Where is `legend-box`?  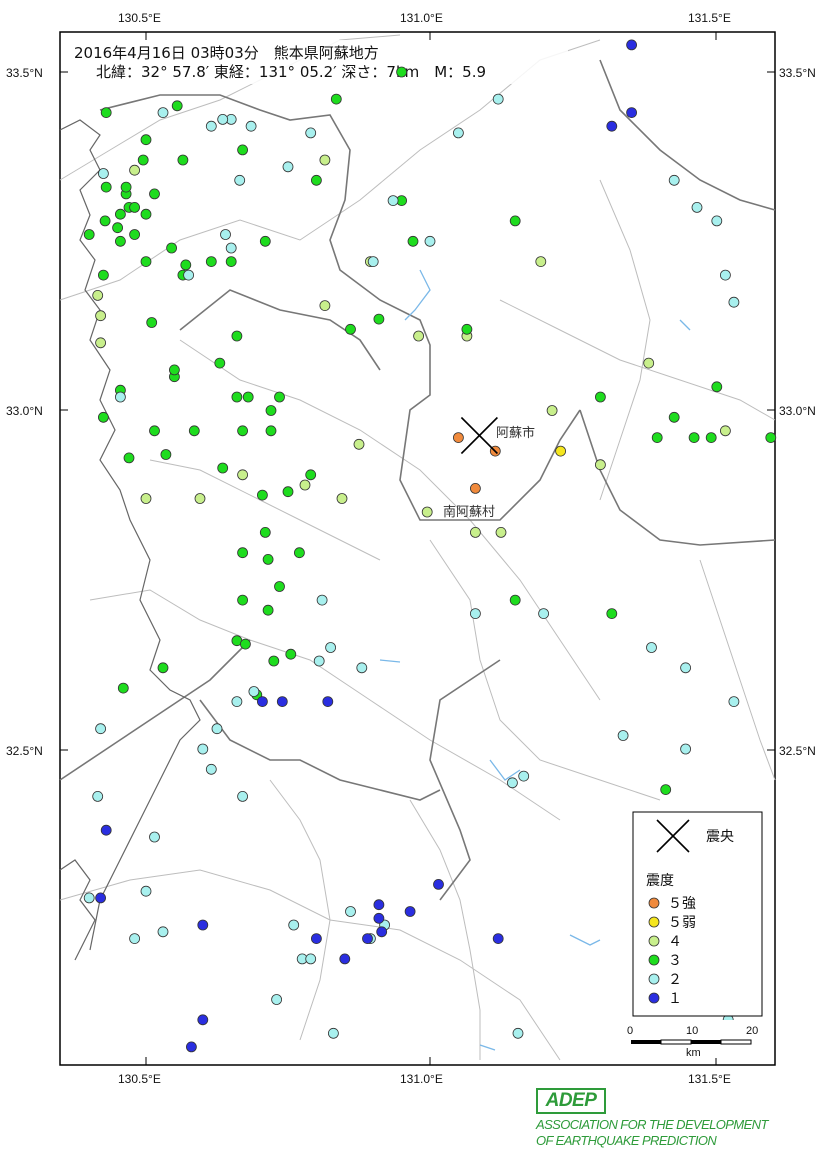
legend-box is located at coordinates (697, 914).